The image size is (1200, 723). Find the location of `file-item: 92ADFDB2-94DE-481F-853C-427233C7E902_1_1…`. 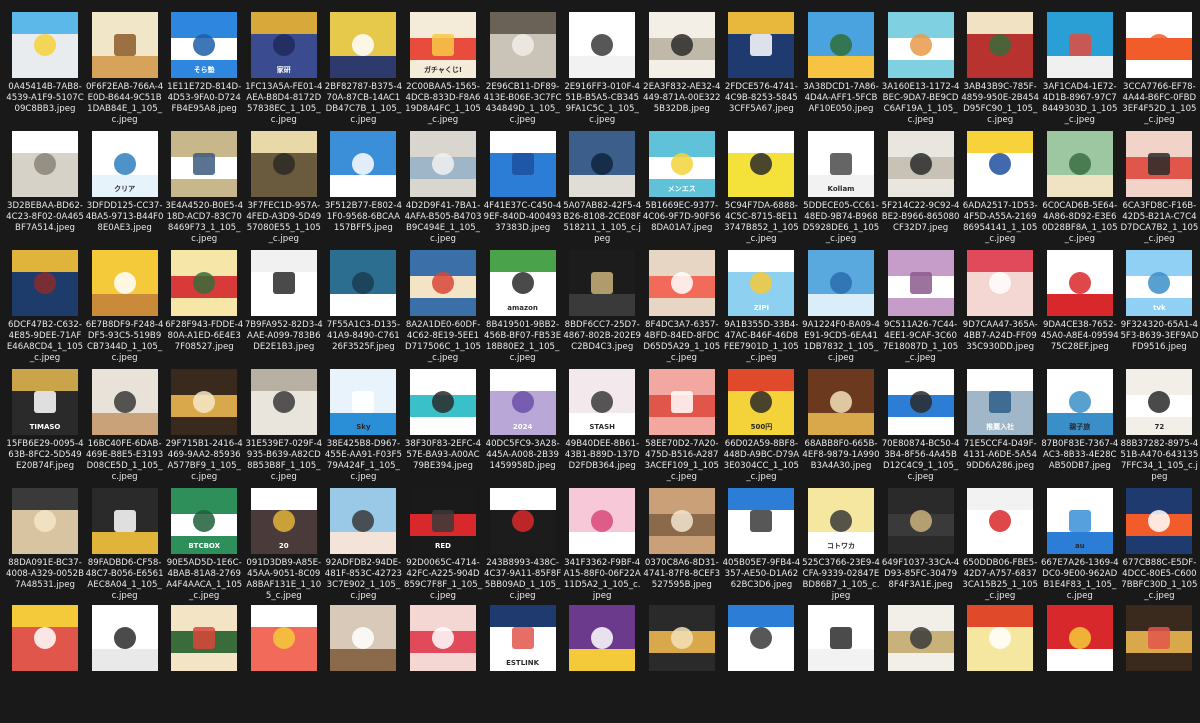

file-item: 92ADFDB2-94DE-481F-853C-427233C7E902_1_1… is located at coordinates (363, 547).